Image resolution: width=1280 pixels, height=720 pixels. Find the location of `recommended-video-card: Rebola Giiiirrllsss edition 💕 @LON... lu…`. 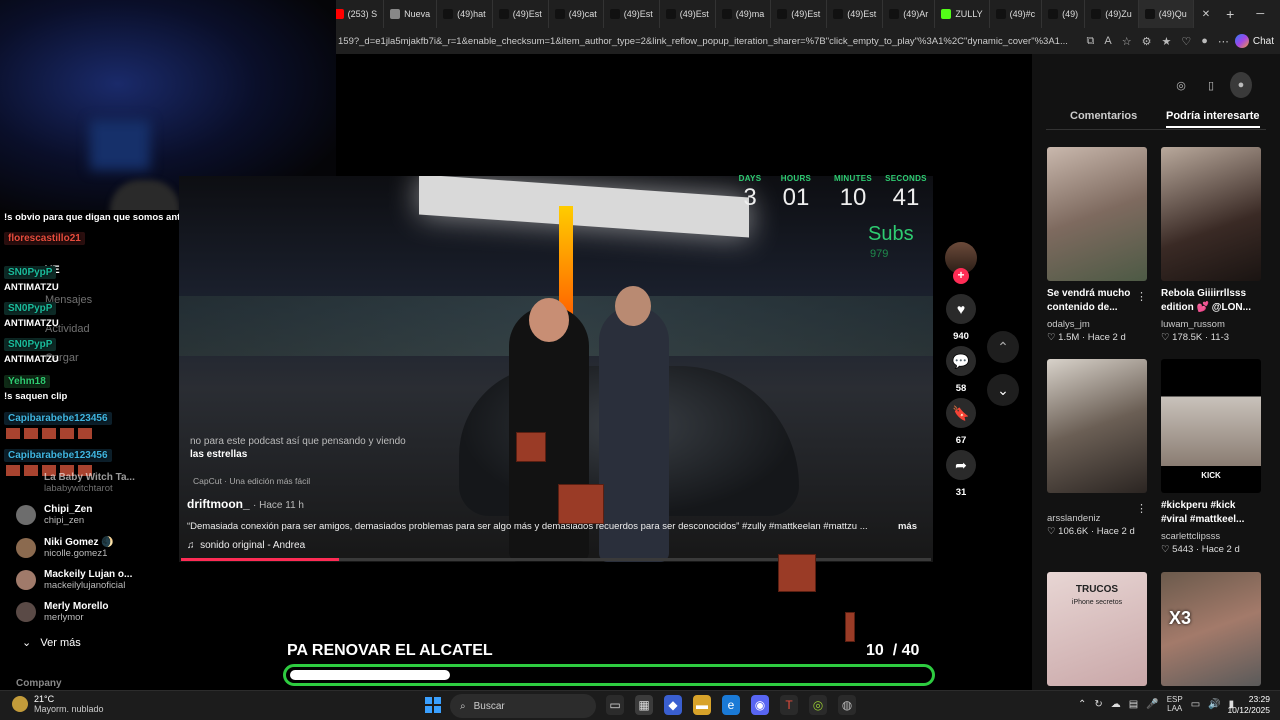

recommended-video-card: Rebola Giiiirrllsss edition 💕 @LON... lu… is located at coordinates (1211, 245).